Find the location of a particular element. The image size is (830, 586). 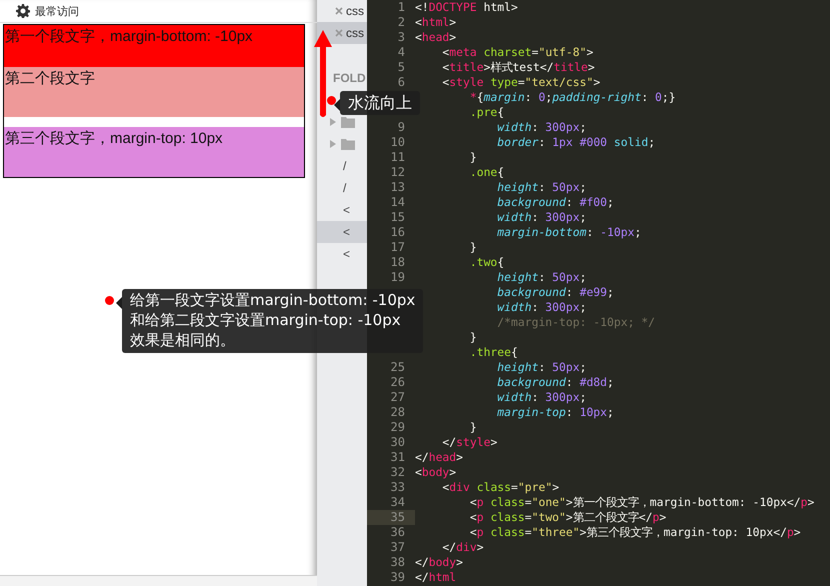

code-line: *{margin: 0;padding-right: 0;} is located at coordinates (572, 97).